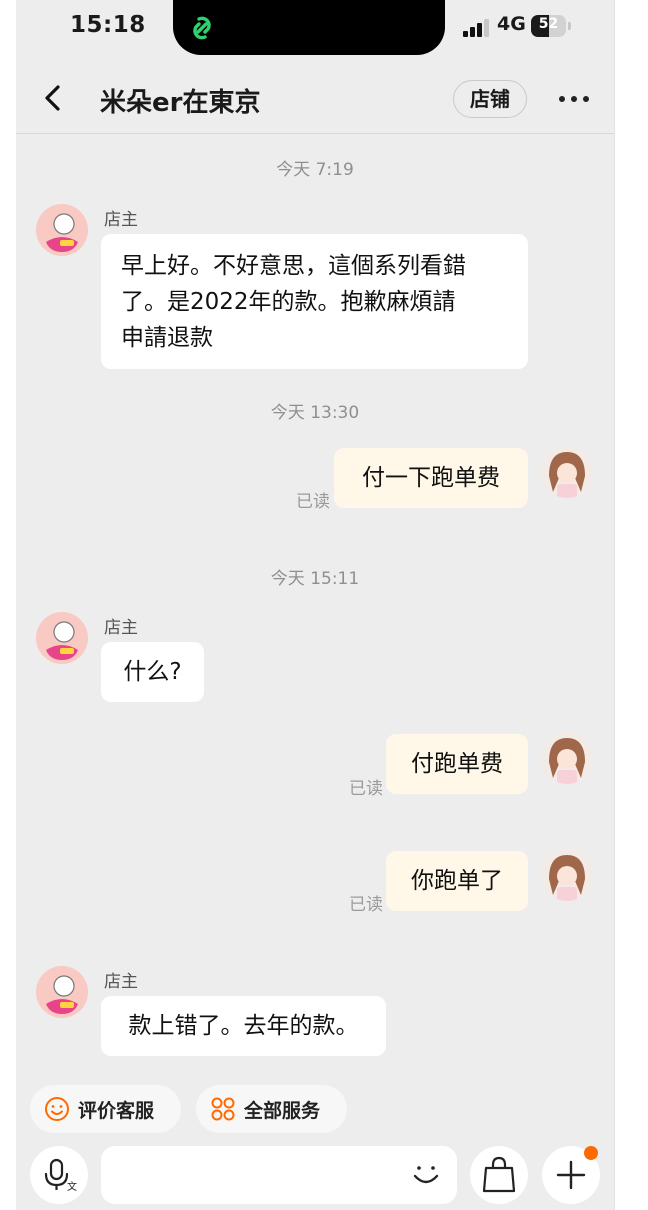  What do you see at coordinates (243, 1026) in the screenshot?
I see `message-bubble: 款上错了。去年的款。` at bounding box center [243, 1026].